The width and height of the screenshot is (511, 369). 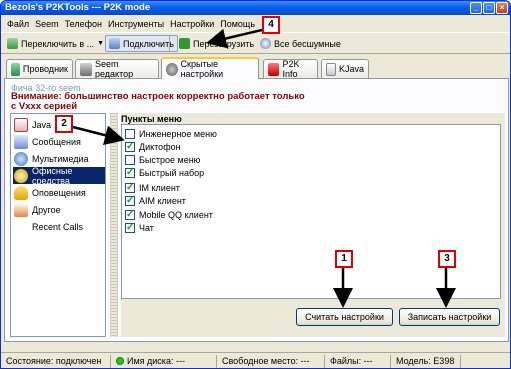 I want to click on tab-p2k-info-label: P2K Info, so click(x=291, y=69).